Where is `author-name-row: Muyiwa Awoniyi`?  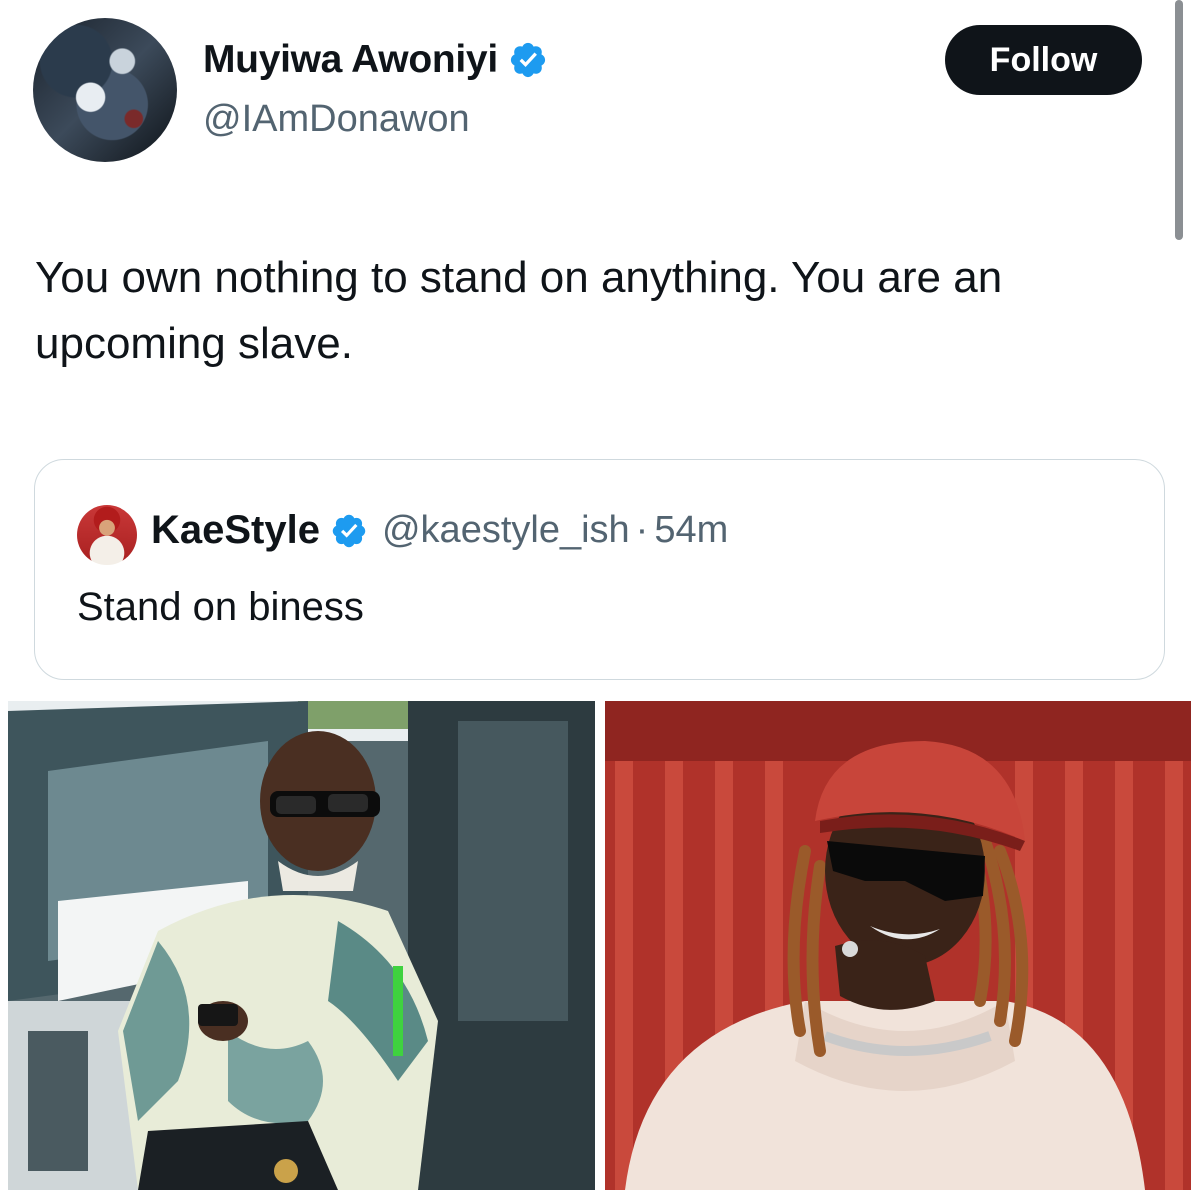 author-name-row: Muyiwa Awoniyi is located at coordinates (375, 60).